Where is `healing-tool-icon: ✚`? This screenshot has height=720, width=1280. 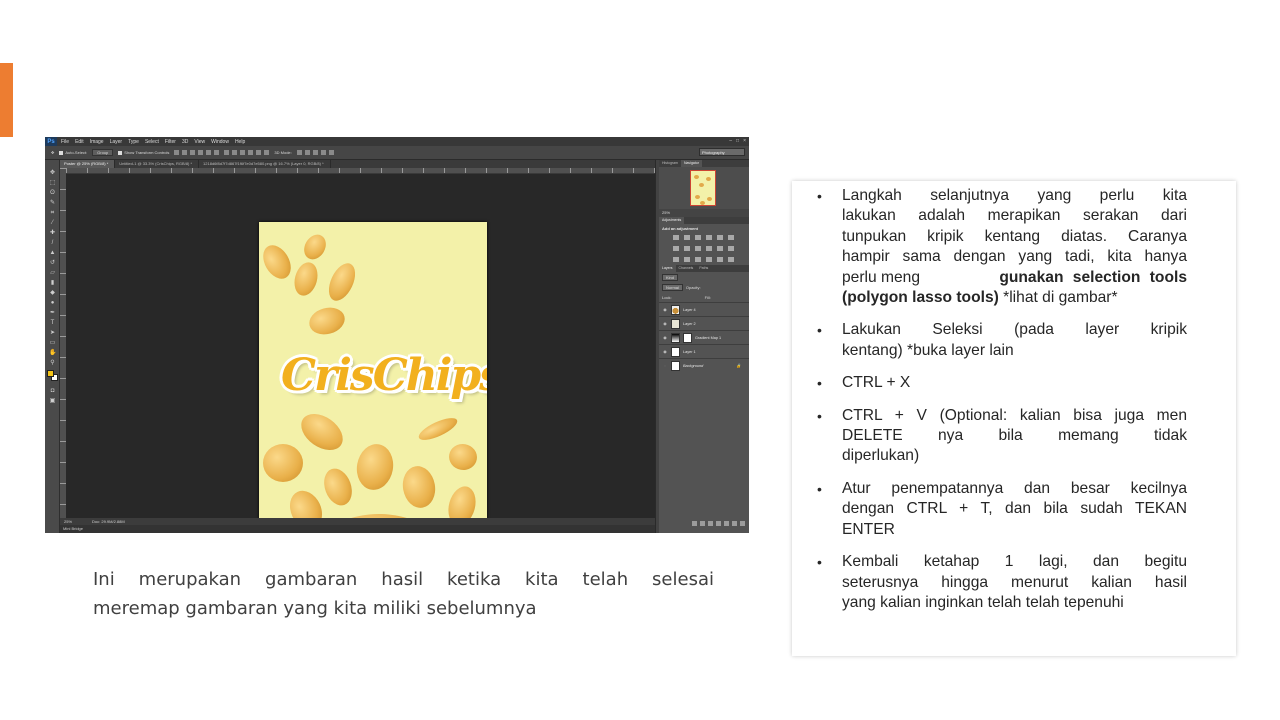 healing-tool-icon: ✚ is located at coordinates (52, 233).